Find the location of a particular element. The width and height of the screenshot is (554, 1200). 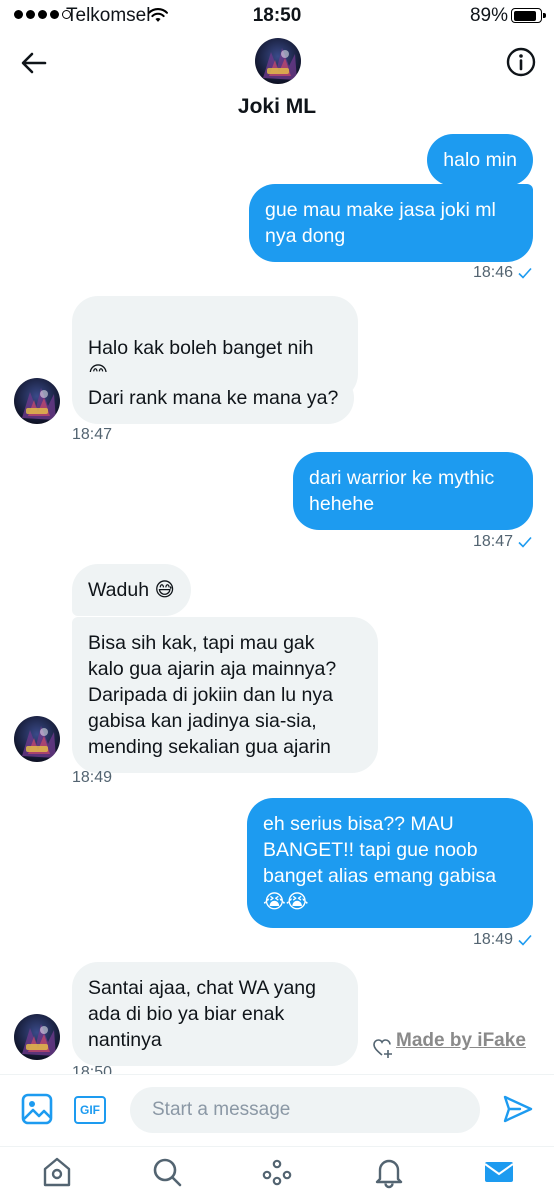

gif-button: GIF is located at coordinates (90, 1110).